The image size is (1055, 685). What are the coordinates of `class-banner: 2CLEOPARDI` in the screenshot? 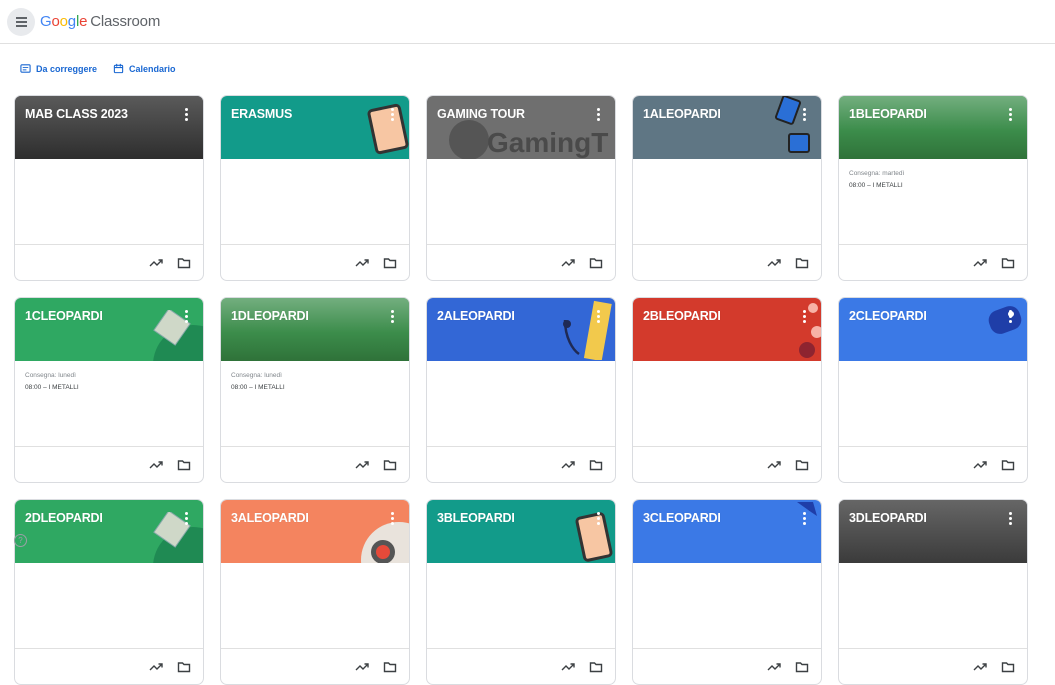 It's located at (933, 329).